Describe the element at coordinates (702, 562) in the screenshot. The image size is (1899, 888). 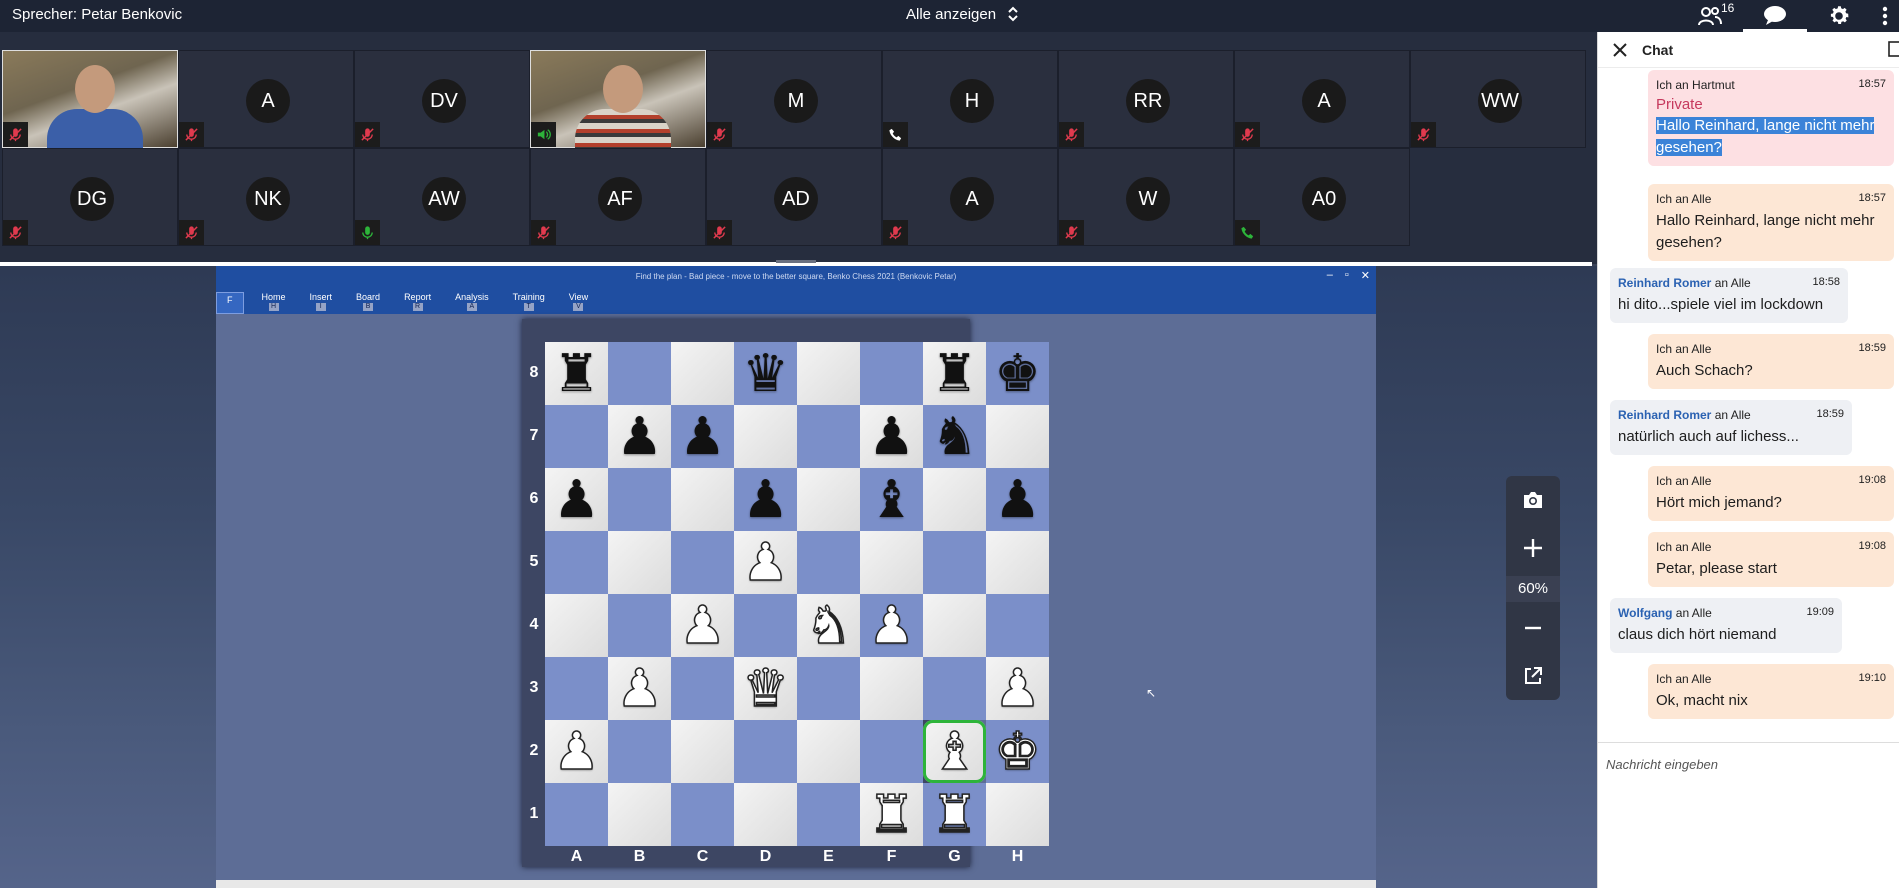
I see `square-c5` at that location.